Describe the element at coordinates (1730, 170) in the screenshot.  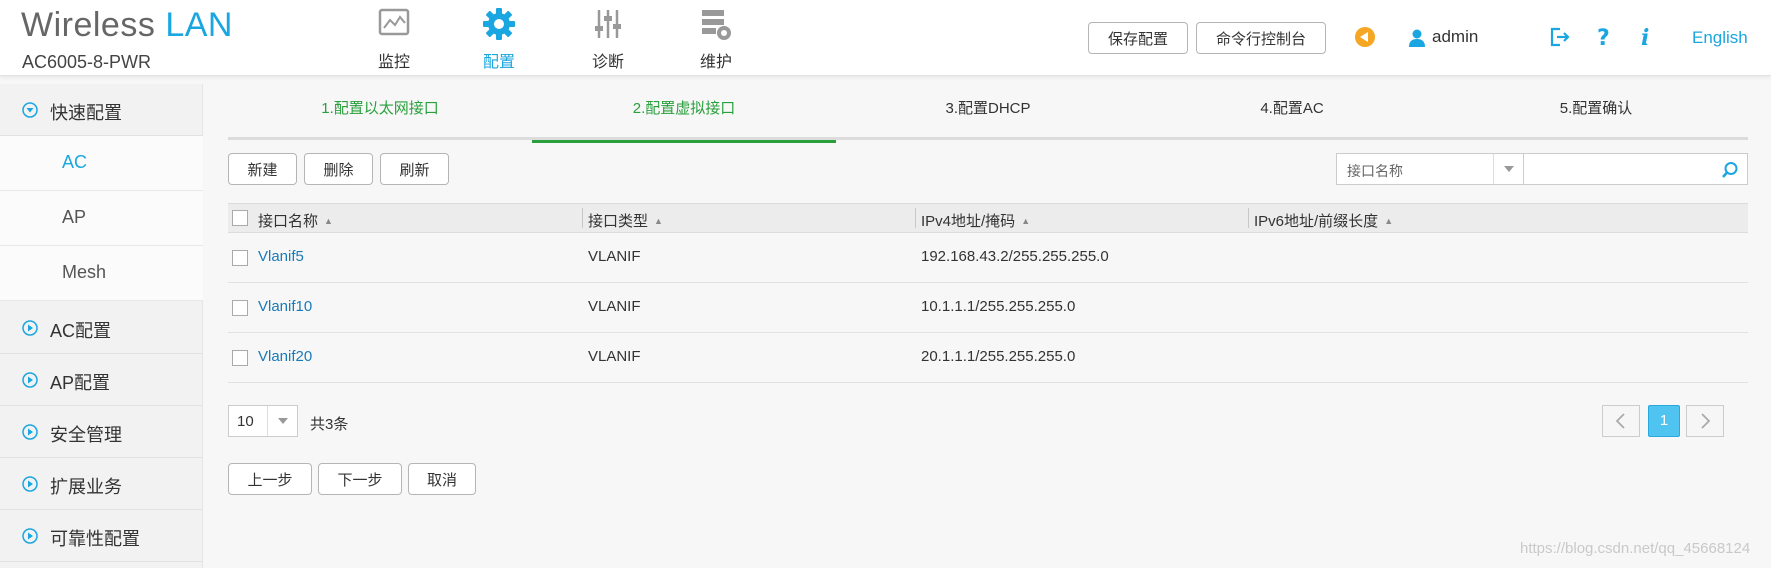
I see `search-icon` at that location.